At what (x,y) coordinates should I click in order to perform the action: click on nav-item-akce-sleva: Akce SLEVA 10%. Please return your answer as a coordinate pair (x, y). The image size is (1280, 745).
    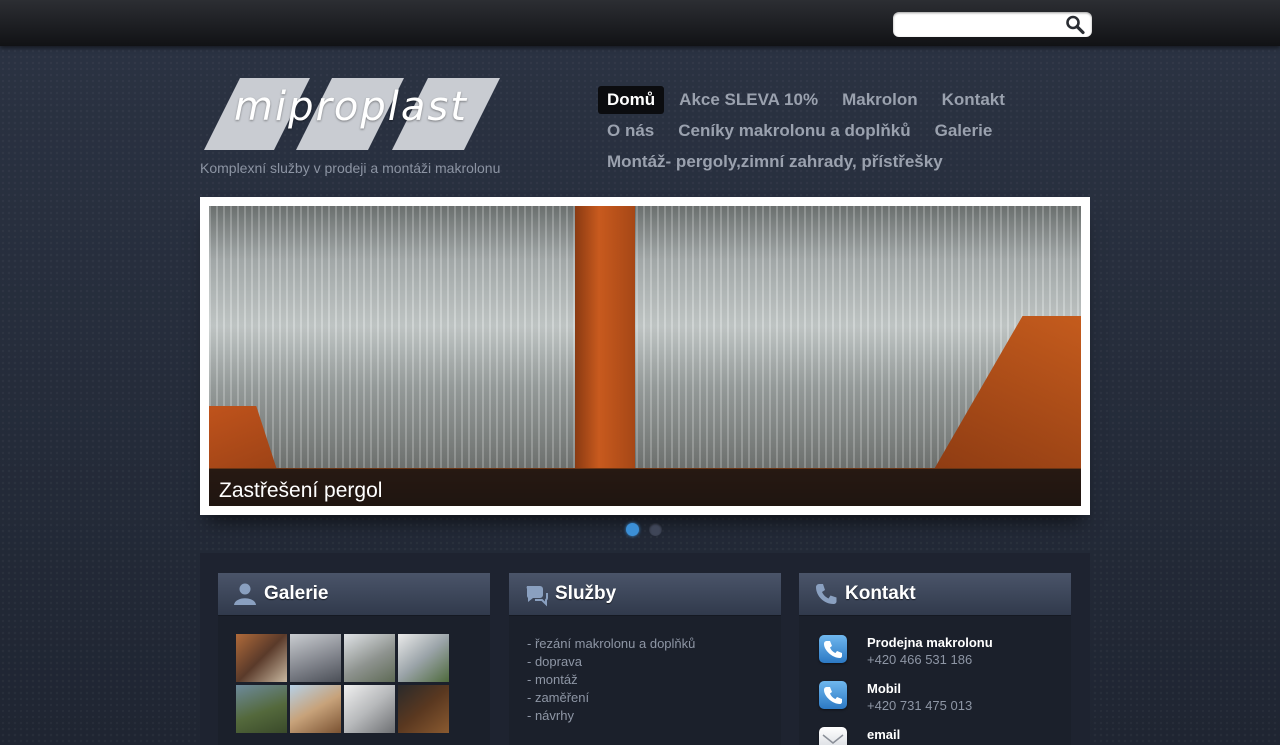
    Looking at the image, I should click on (748, 100).